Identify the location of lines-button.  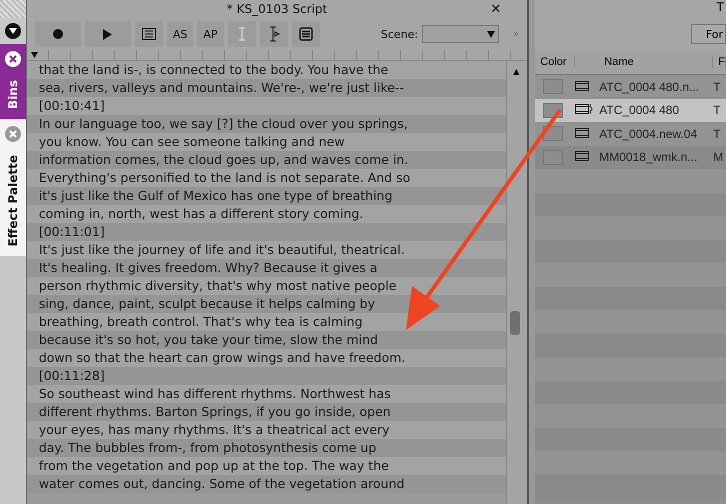
(306, 34).